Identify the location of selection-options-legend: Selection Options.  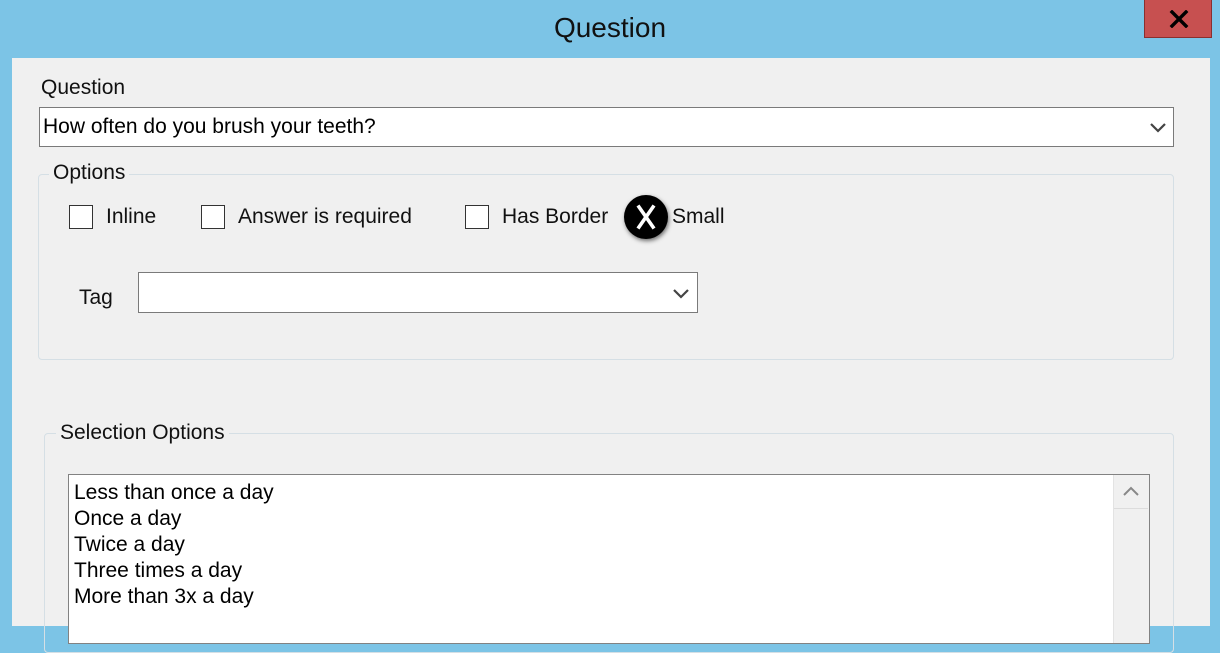
(142, 433).